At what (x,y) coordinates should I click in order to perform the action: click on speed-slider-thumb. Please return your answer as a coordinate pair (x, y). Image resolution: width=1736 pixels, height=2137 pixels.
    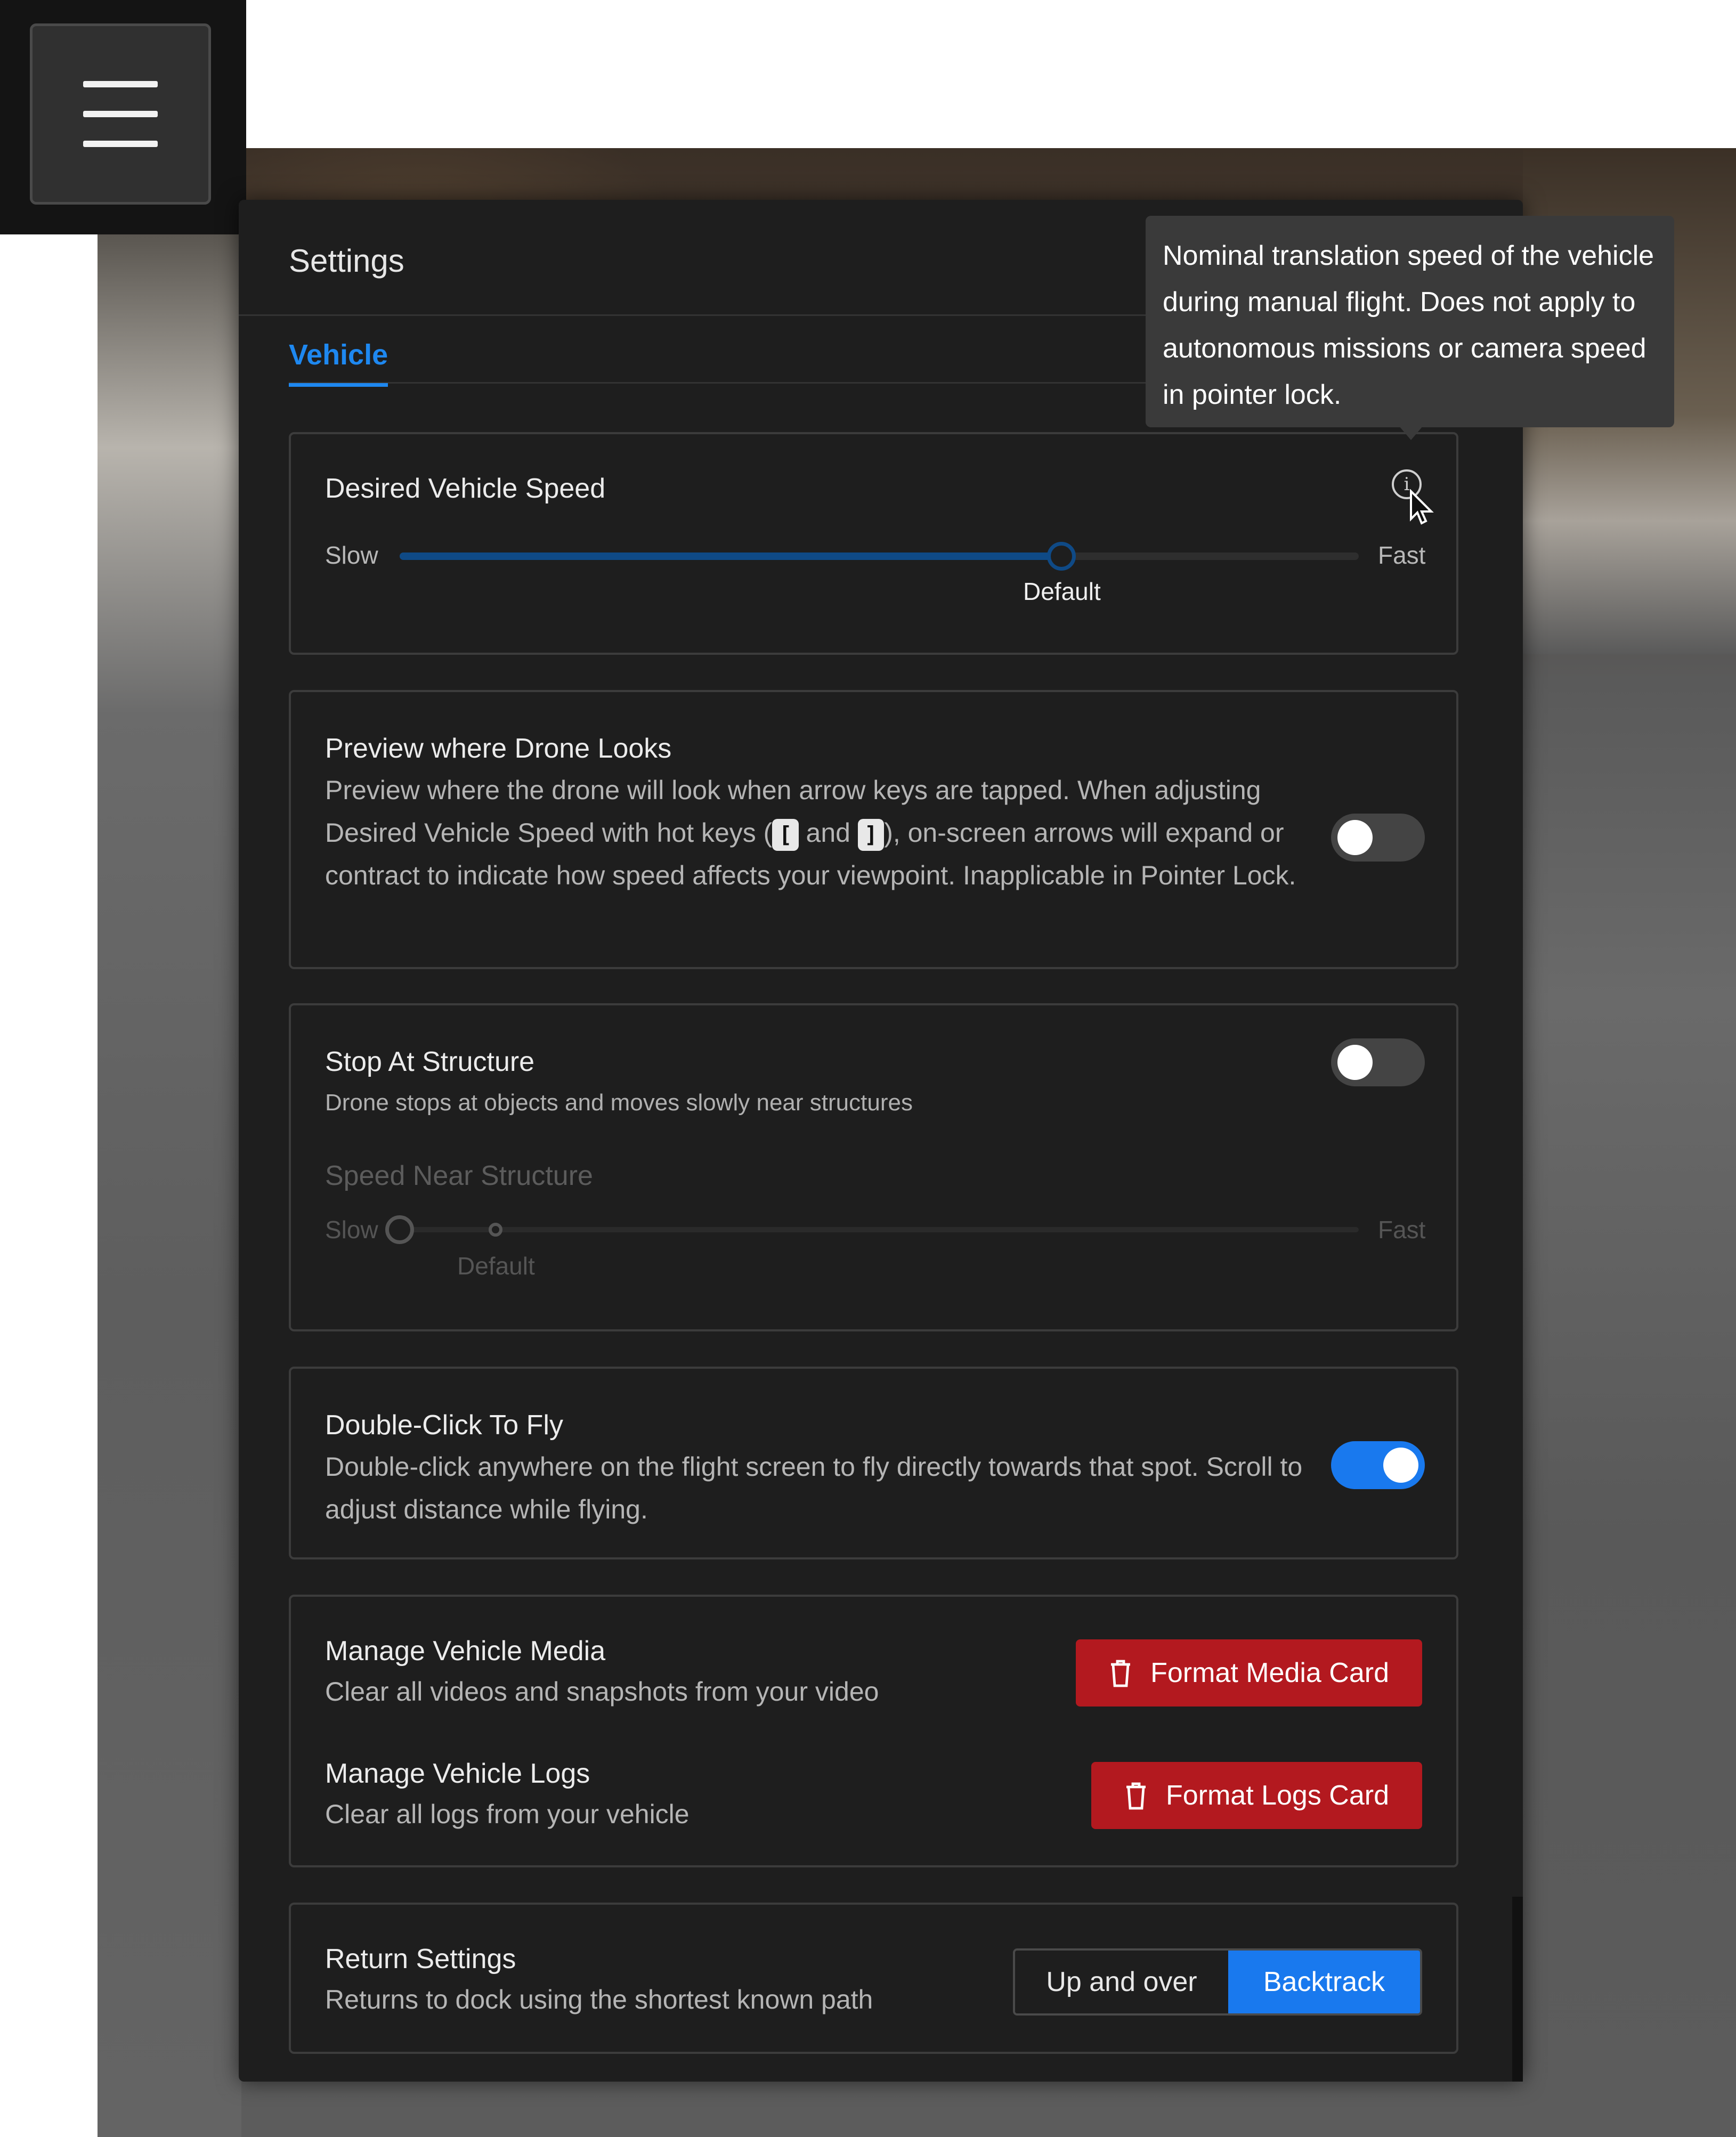
    Looking at the image, I should click on (1061, 556).